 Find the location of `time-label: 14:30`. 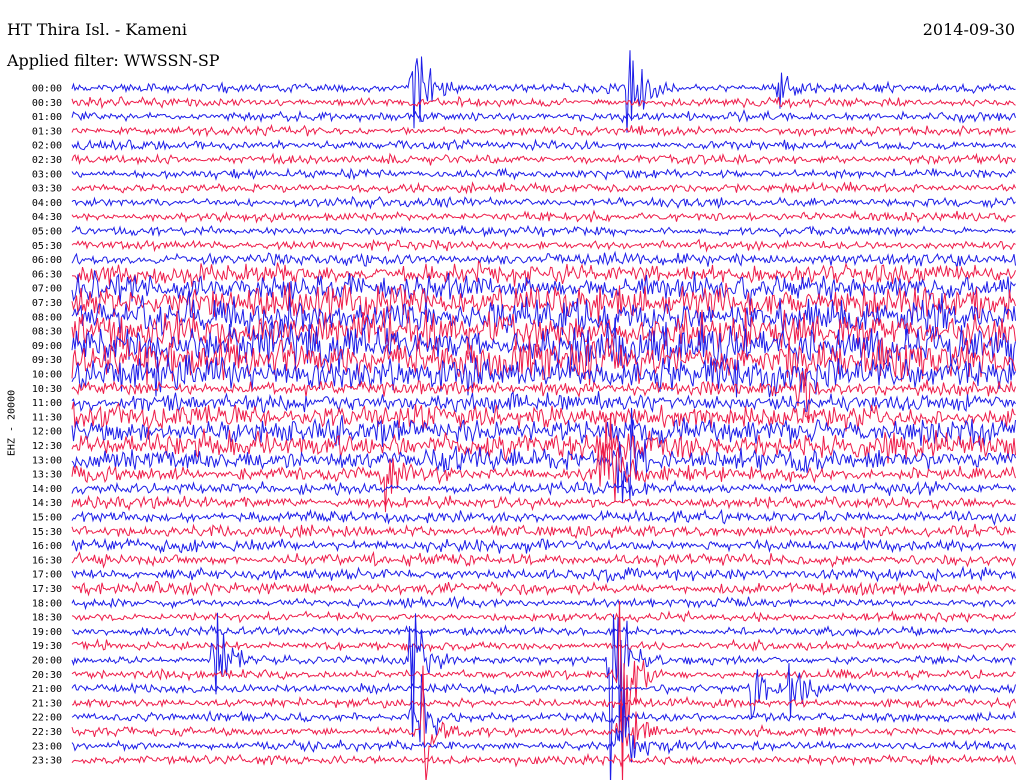

time-label: 14:30 is located at coordinates (47, 503).